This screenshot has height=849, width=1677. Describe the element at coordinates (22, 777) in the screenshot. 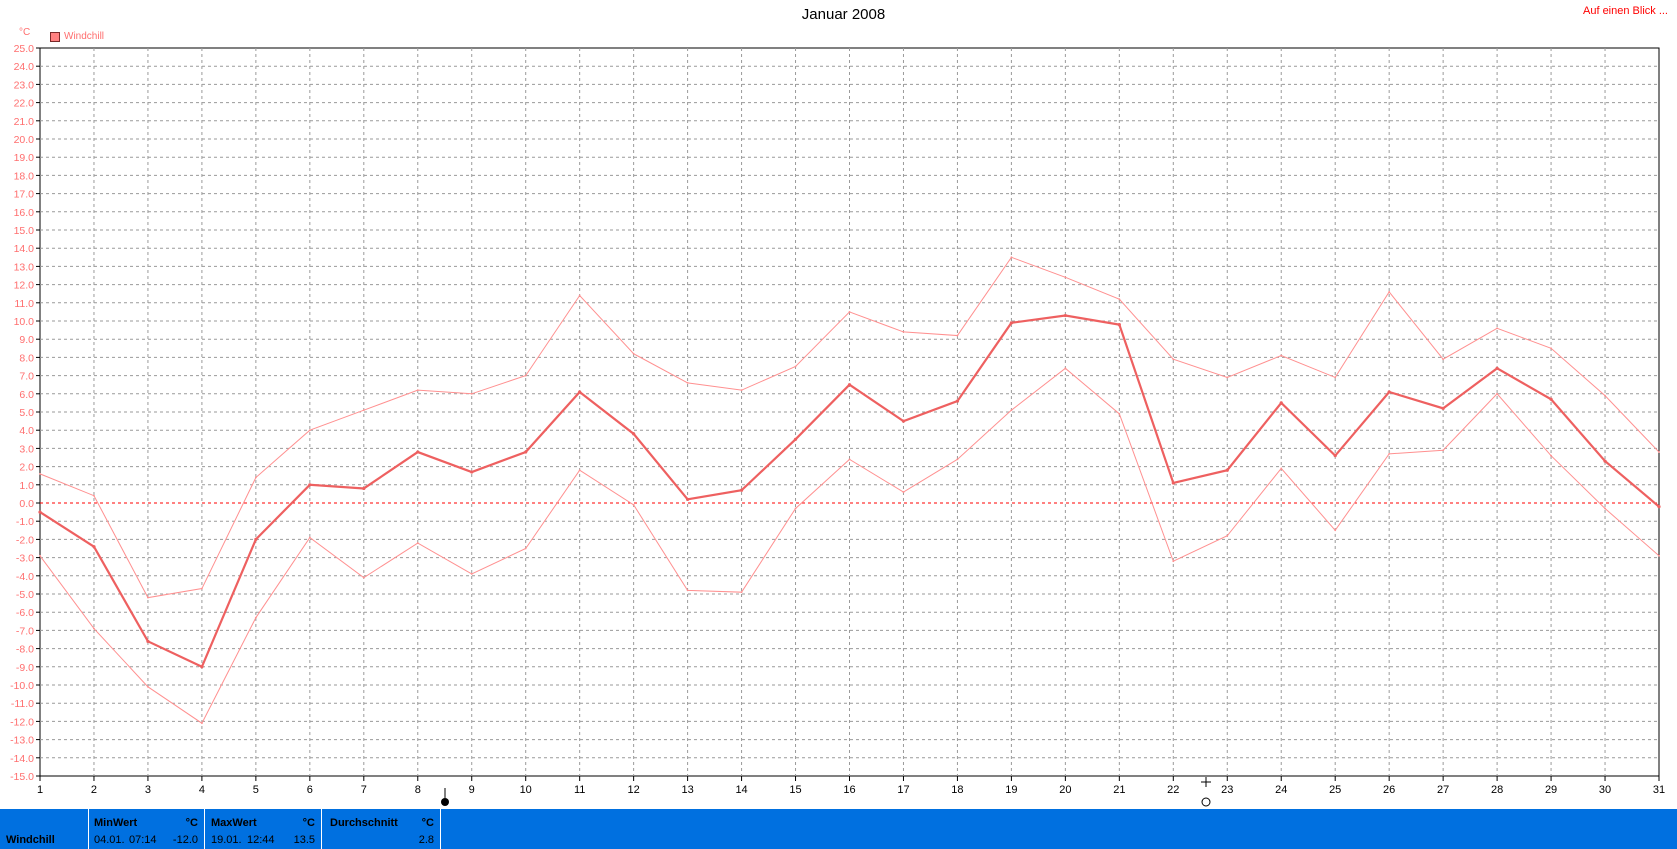

I see `y-tick-label: -15.0` at that location.